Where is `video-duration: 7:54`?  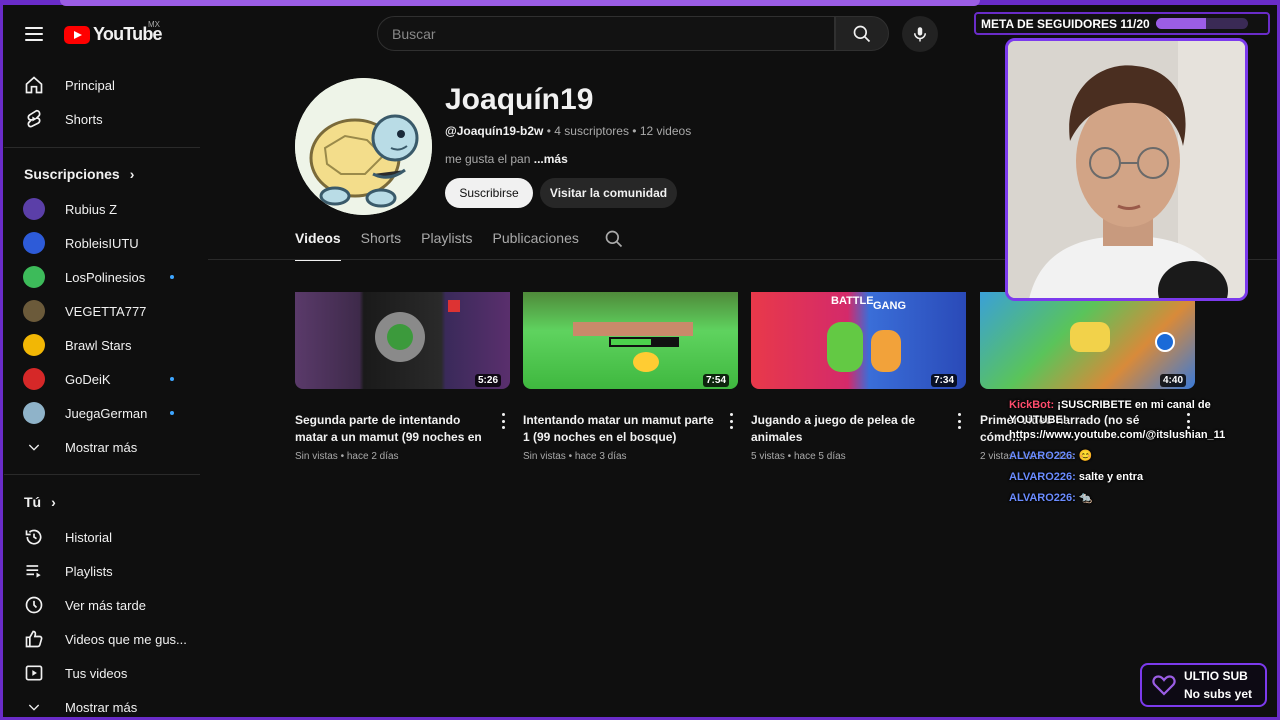
video-duration: 7:54 is located at coordinates (715, 380).